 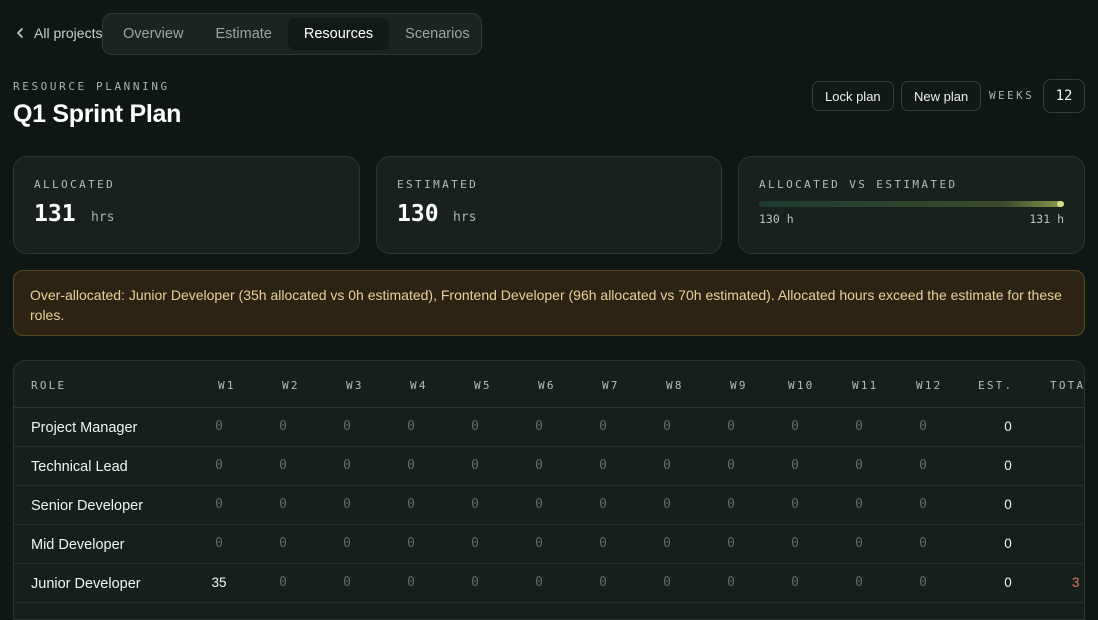 What do you see at coordinates (78, 545) in the screenshot?
I see `role-name: Mid Developer` at bounding box center [78, 545].